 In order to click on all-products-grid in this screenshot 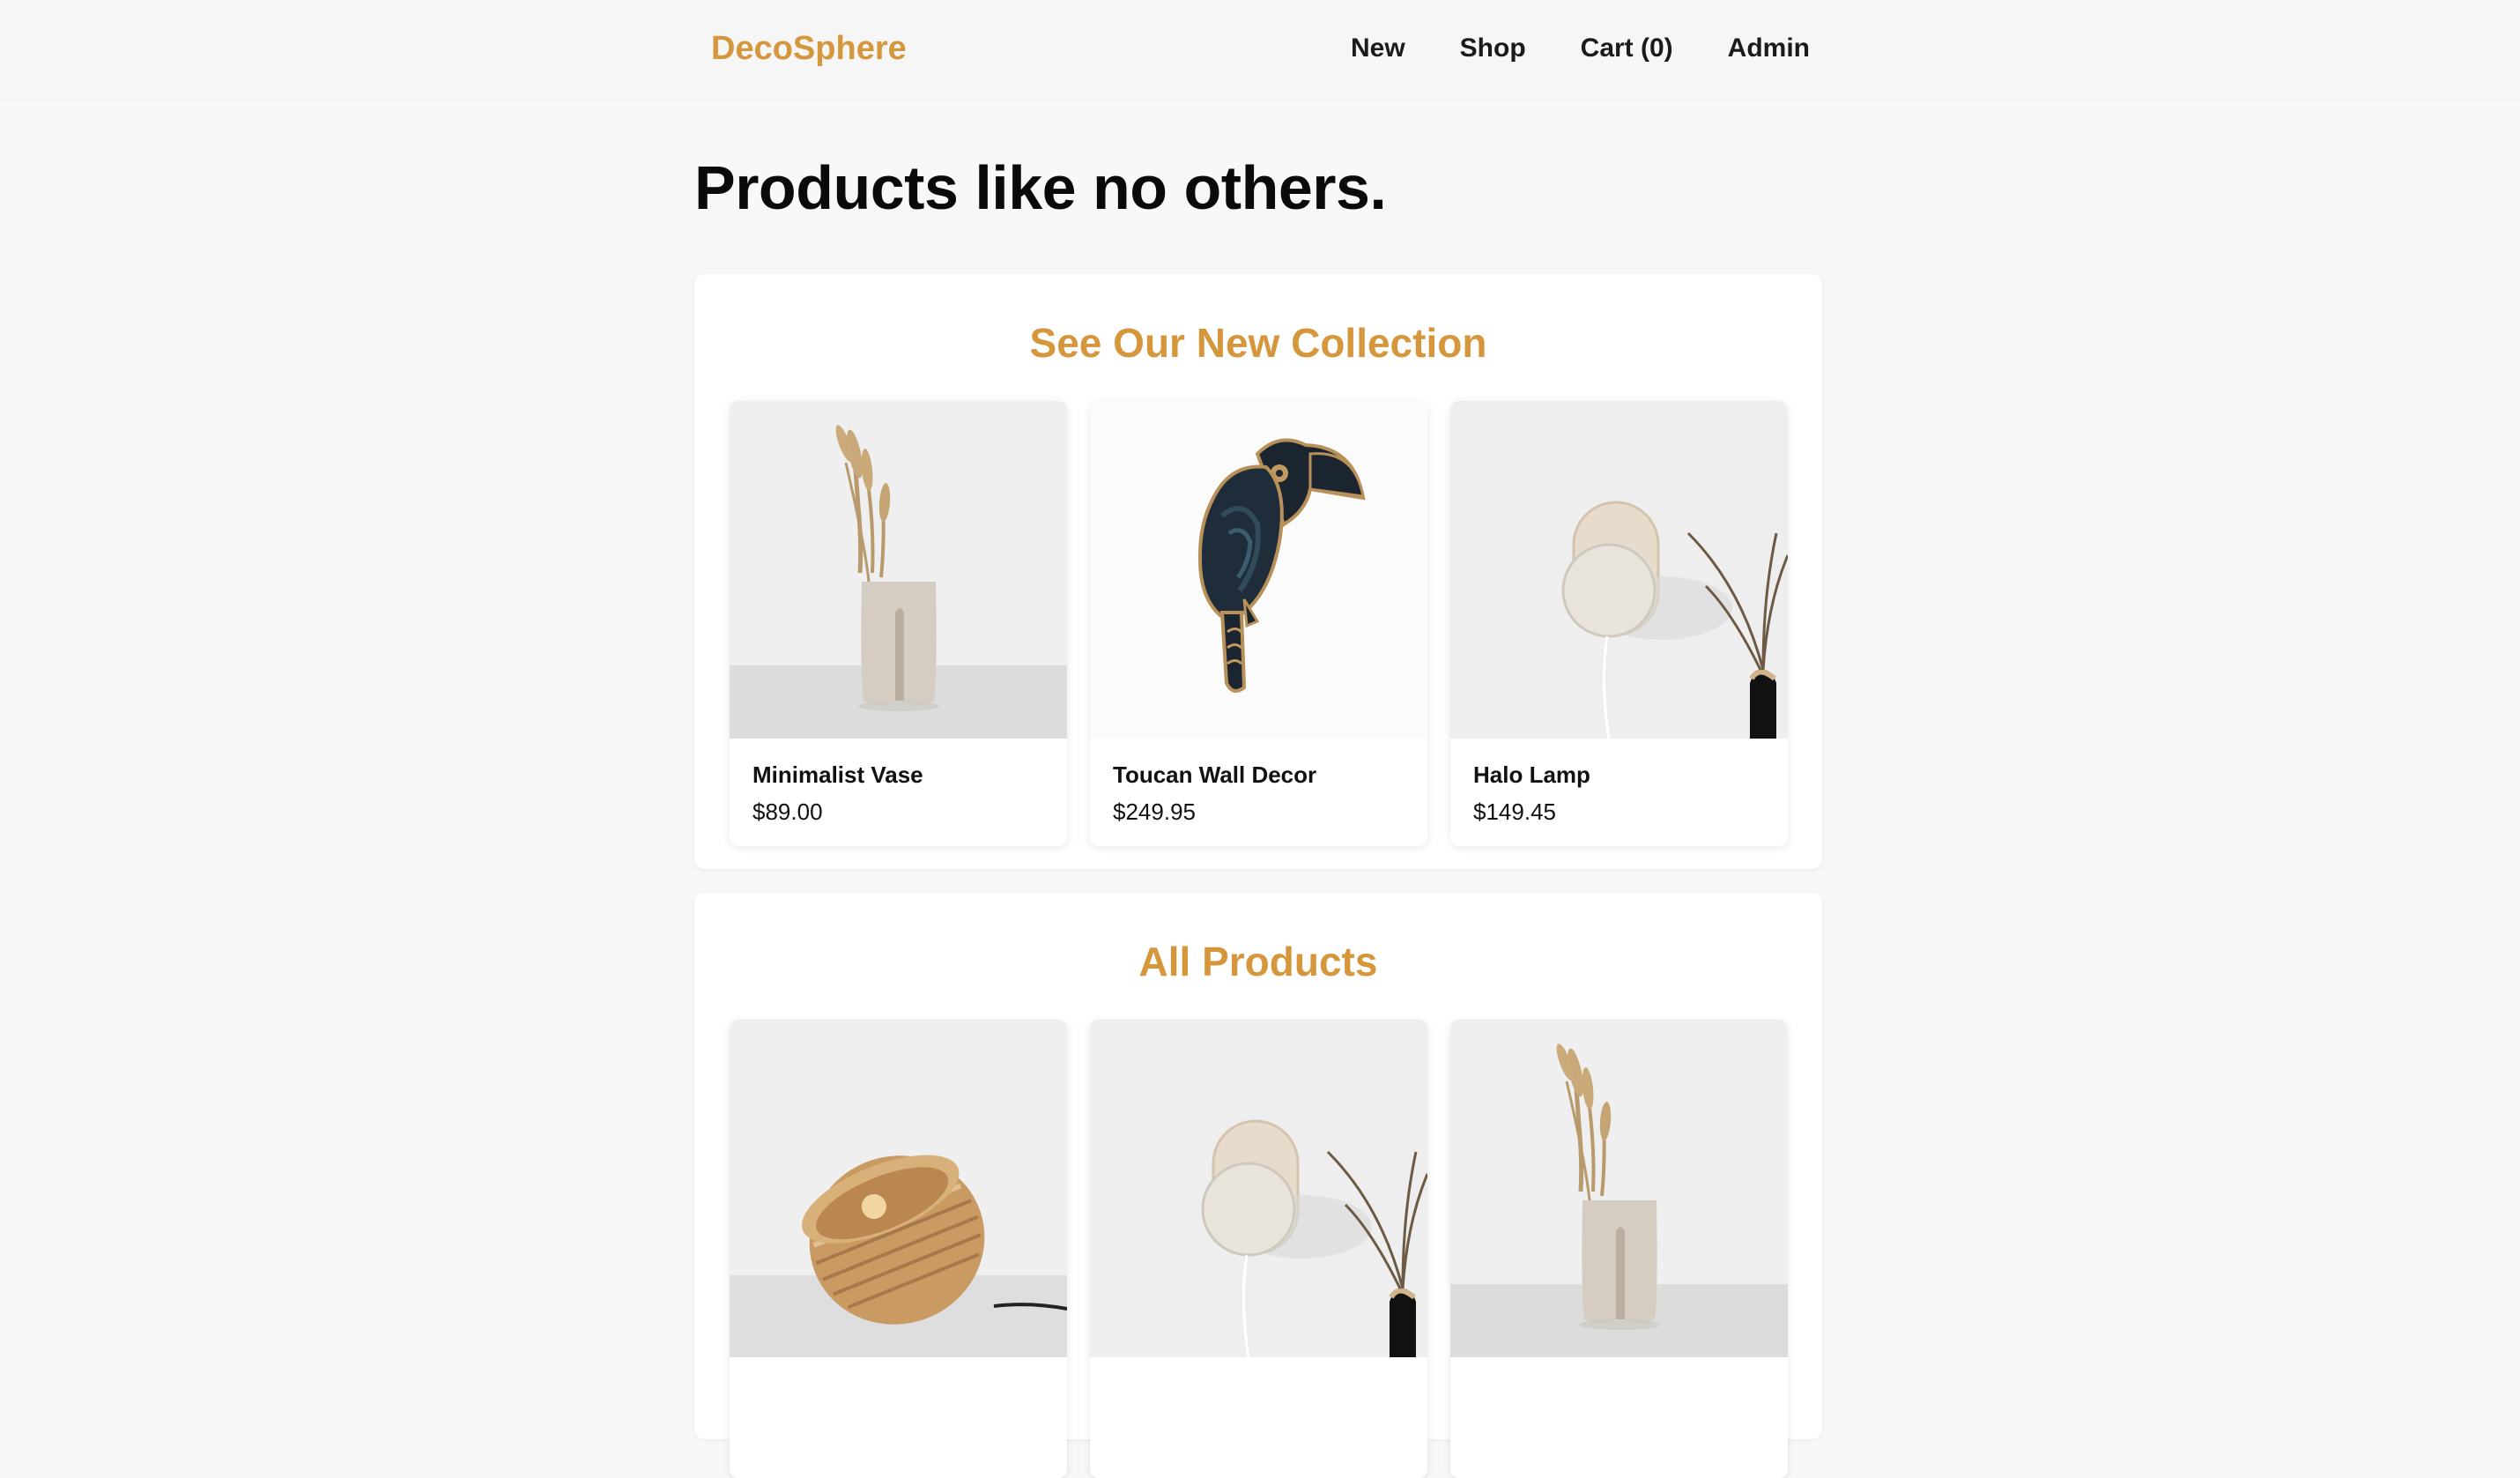, I will do `click(1259, 1249)`.